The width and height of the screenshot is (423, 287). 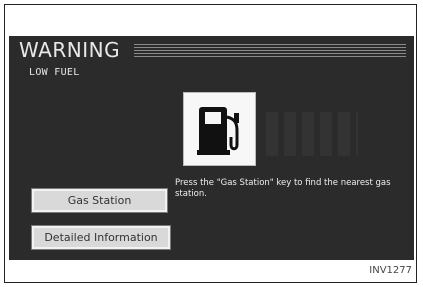 What do you see at coordinates (270, 51) in the screenshot?
I see `title-rule-lines` at bounding box center [270, 51].